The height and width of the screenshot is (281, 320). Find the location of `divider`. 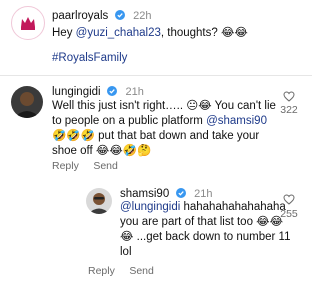

divider is located at coordinates (156, 75).